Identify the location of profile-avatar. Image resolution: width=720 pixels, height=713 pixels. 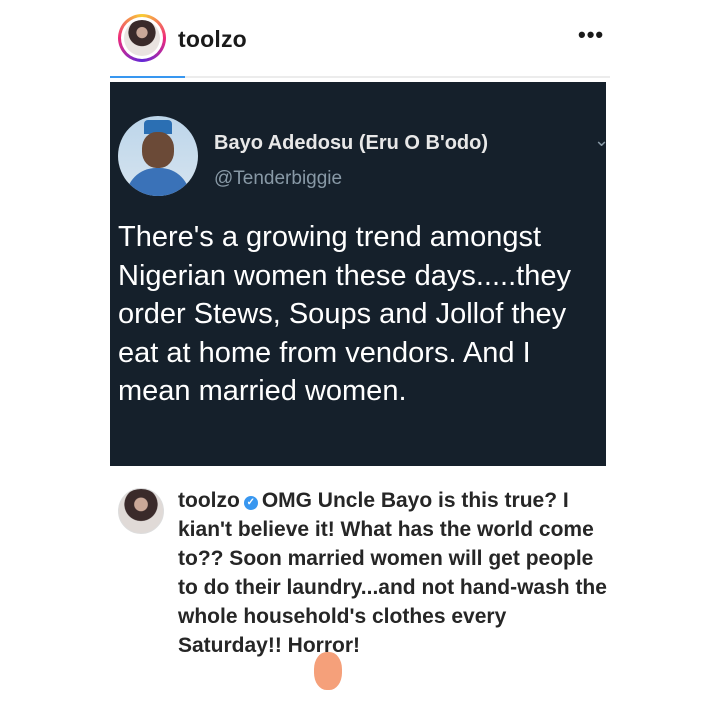
(142, 38).